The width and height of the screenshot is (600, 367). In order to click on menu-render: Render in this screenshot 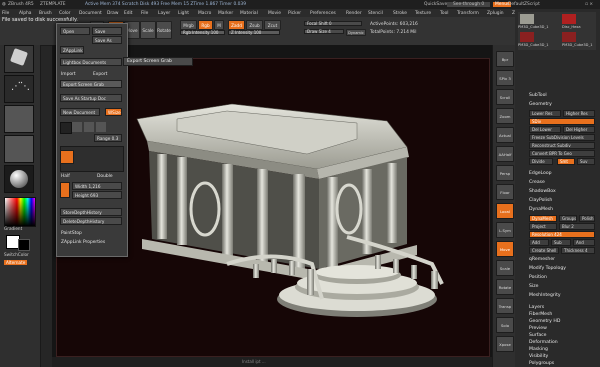, I will do `click(354, 13)`.